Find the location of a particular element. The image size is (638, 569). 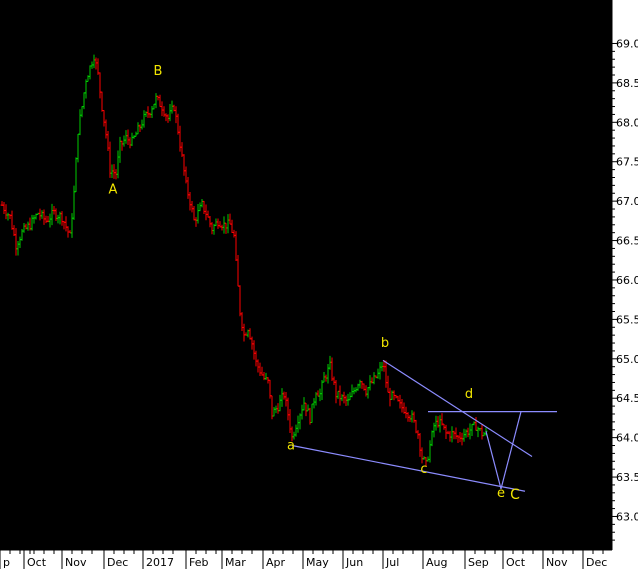

x-tick-label: p is located at coordinates (6, 562).